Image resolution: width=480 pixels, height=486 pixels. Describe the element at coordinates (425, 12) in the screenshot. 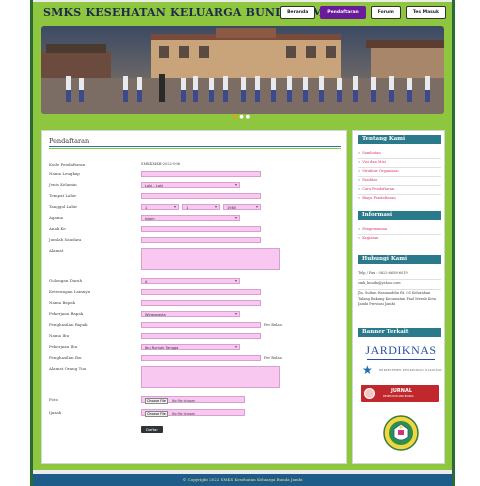

I see `nav-tes-masuk: Tes Masuk` at that location.